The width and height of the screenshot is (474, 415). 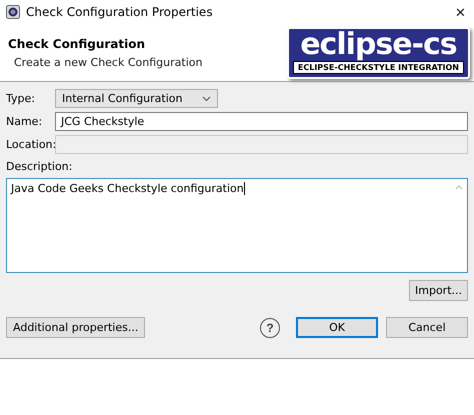 I want to click on field-label: Description:, so click(x=40, y=167).